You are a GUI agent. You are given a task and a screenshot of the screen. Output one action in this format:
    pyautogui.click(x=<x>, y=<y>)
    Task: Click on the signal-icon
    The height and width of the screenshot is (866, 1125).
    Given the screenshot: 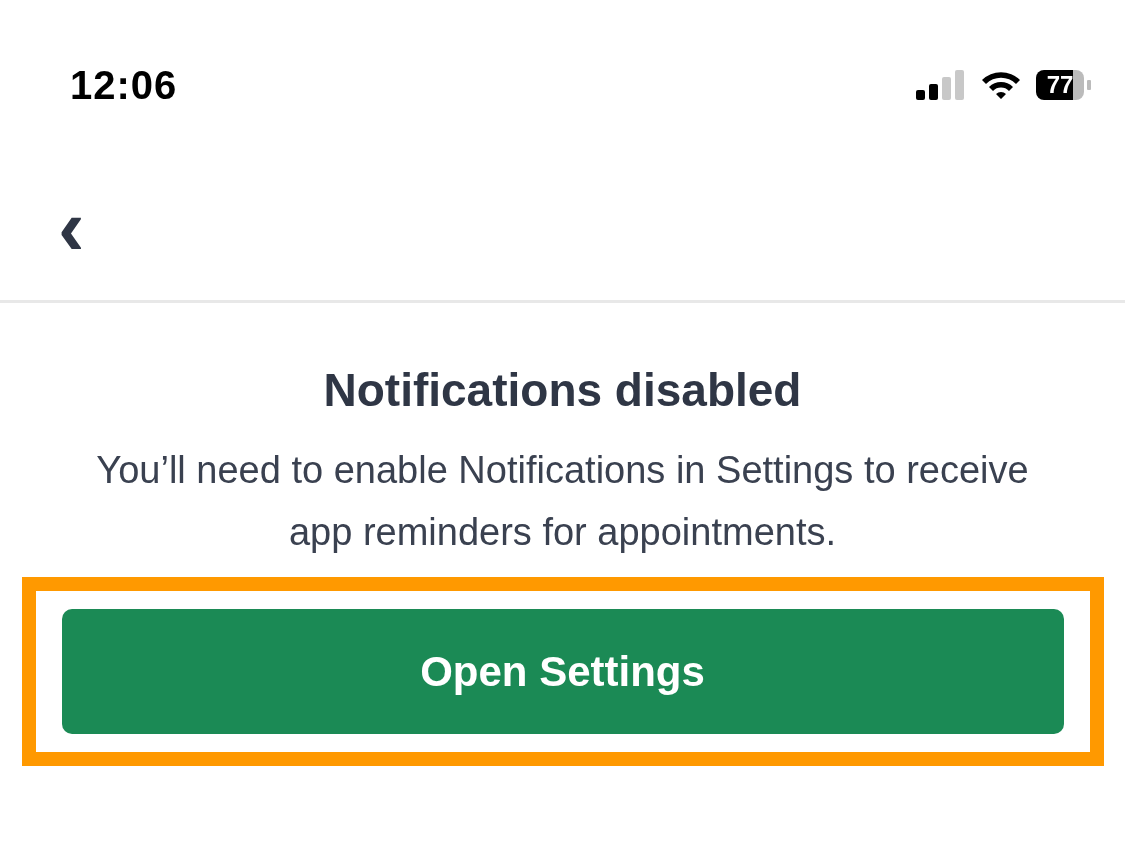 What is the action you would take?
    pyautogui.click(x=941, y=85)
    